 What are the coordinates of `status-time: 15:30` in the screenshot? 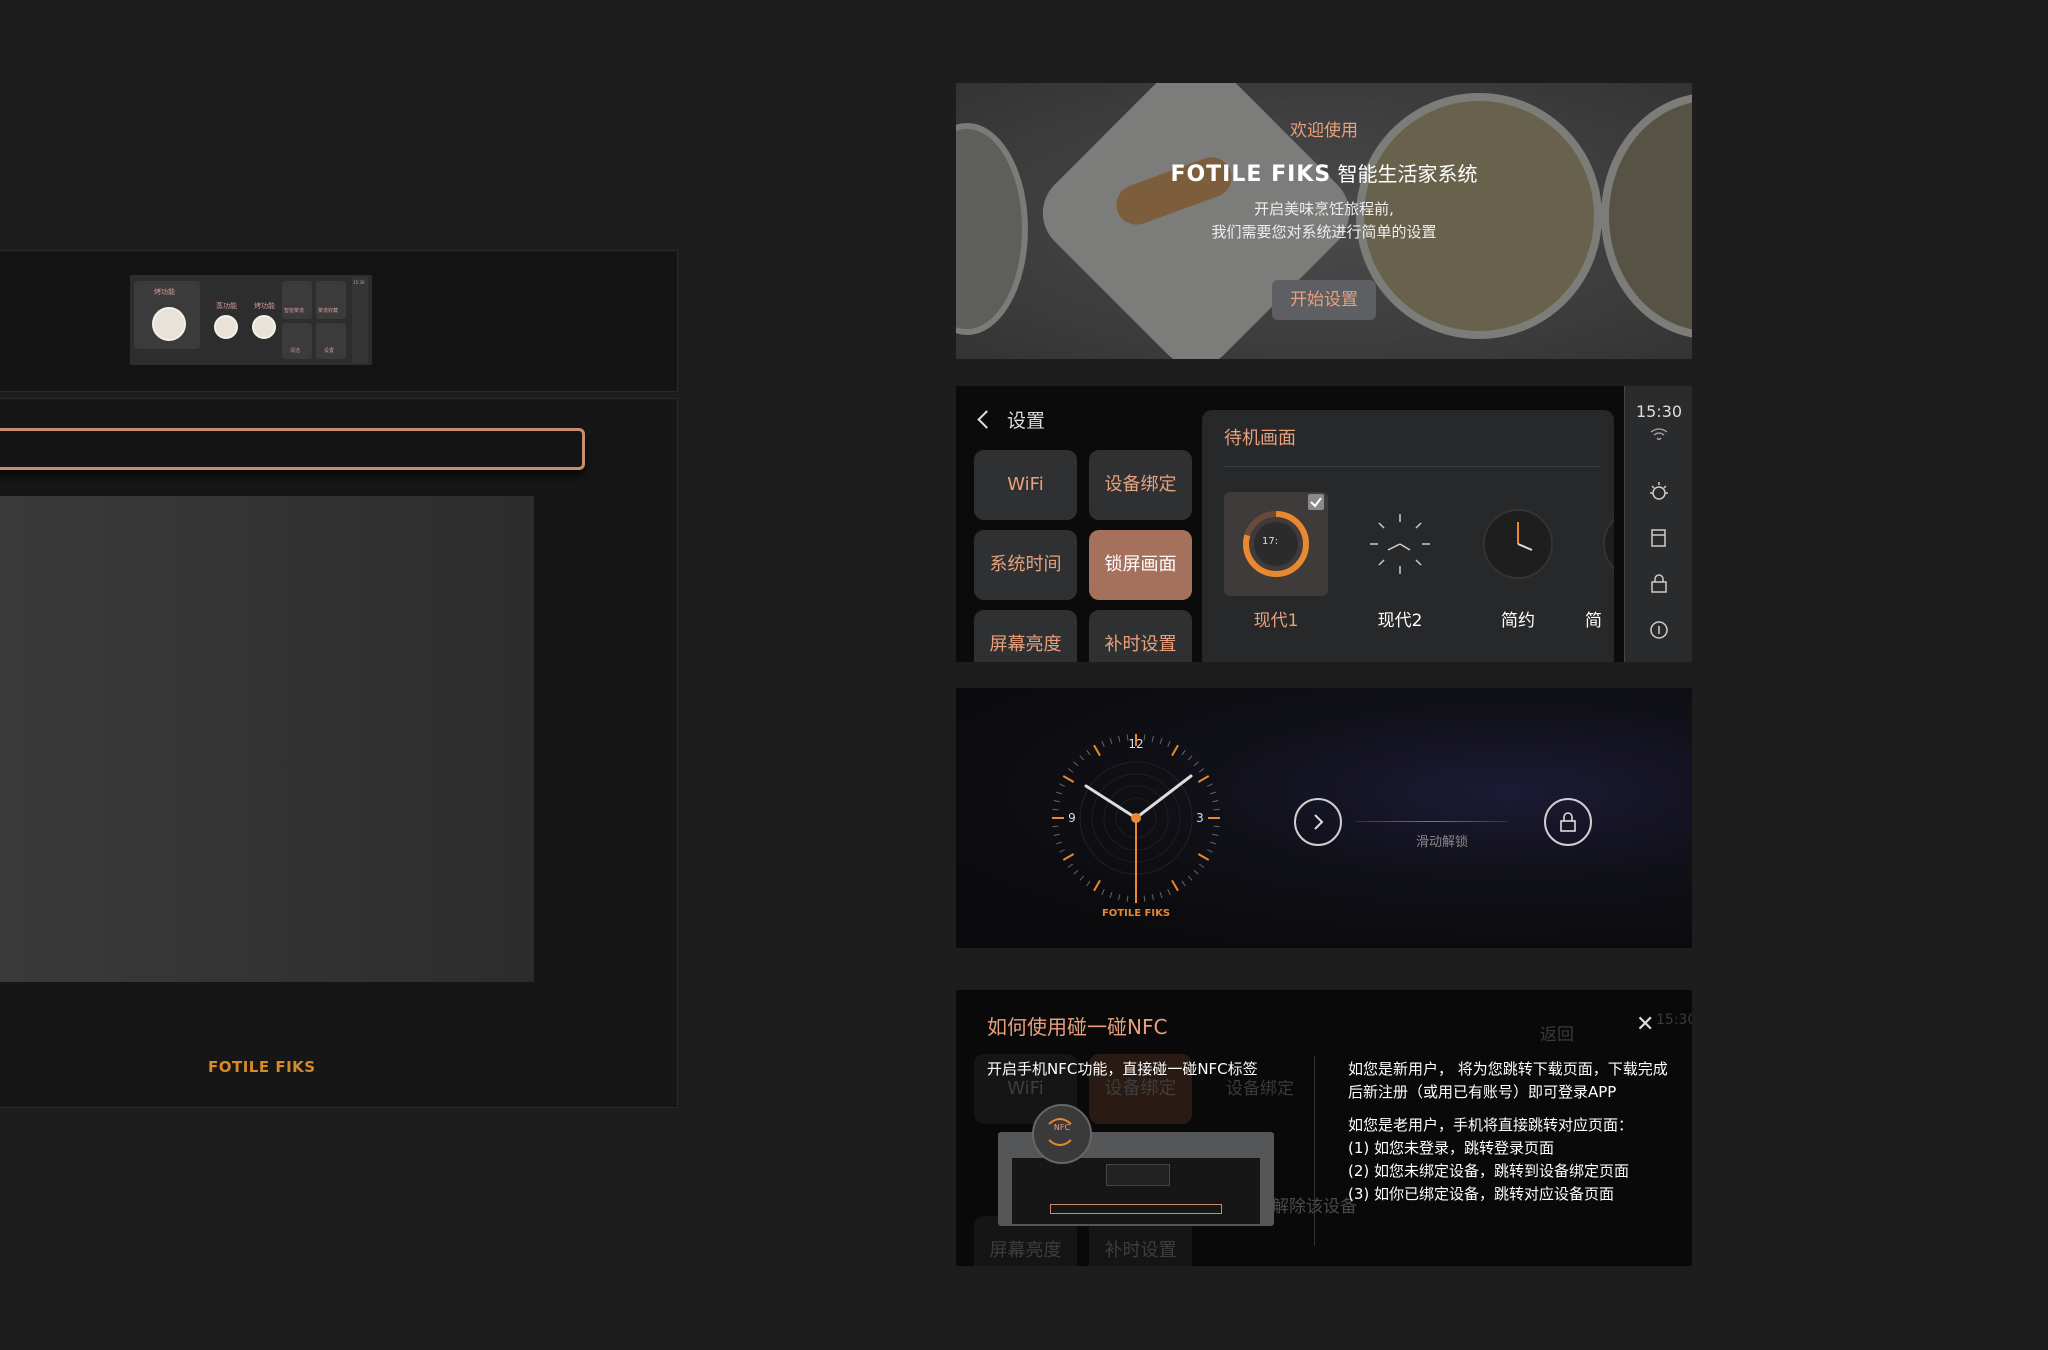 It's located at (1659, 411).